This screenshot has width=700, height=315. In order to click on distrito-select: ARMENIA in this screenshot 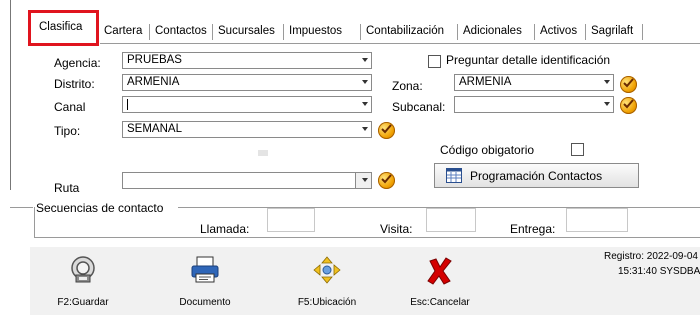, I will do `click(247, 82)`.